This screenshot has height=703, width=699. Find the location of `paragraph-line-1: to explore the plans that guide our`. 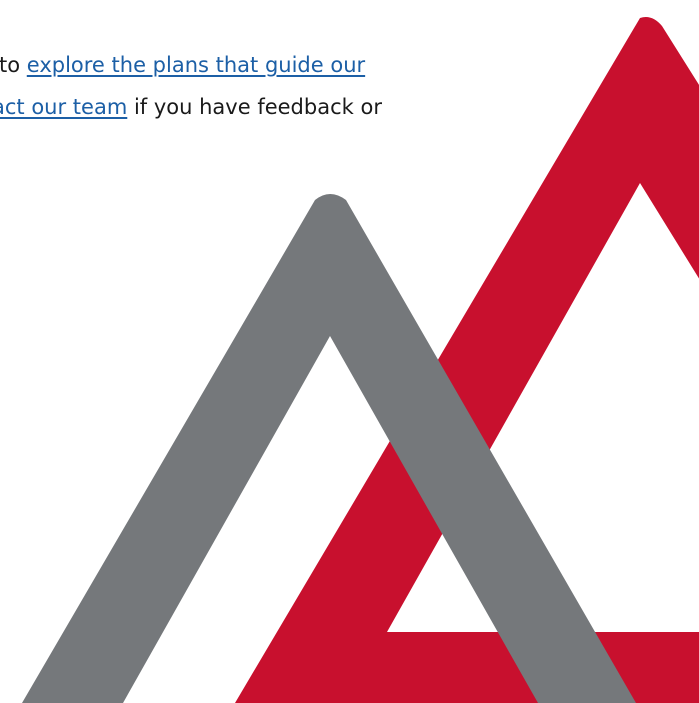

paragraph-line-1: to explore the plans that guide our is located at coordinates (349, 65).